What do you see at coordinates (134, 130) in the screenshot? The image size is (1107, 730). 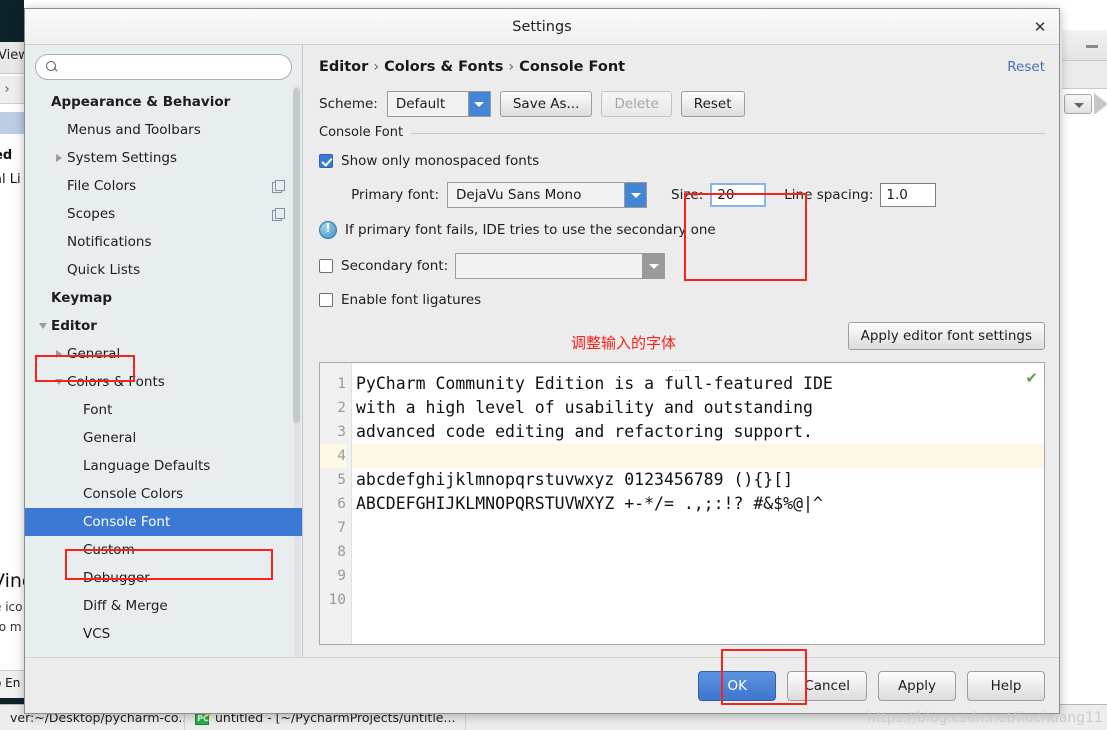 I see `sidebar-item-label: Menus and Toolbars` at bounding box center [134, 130].